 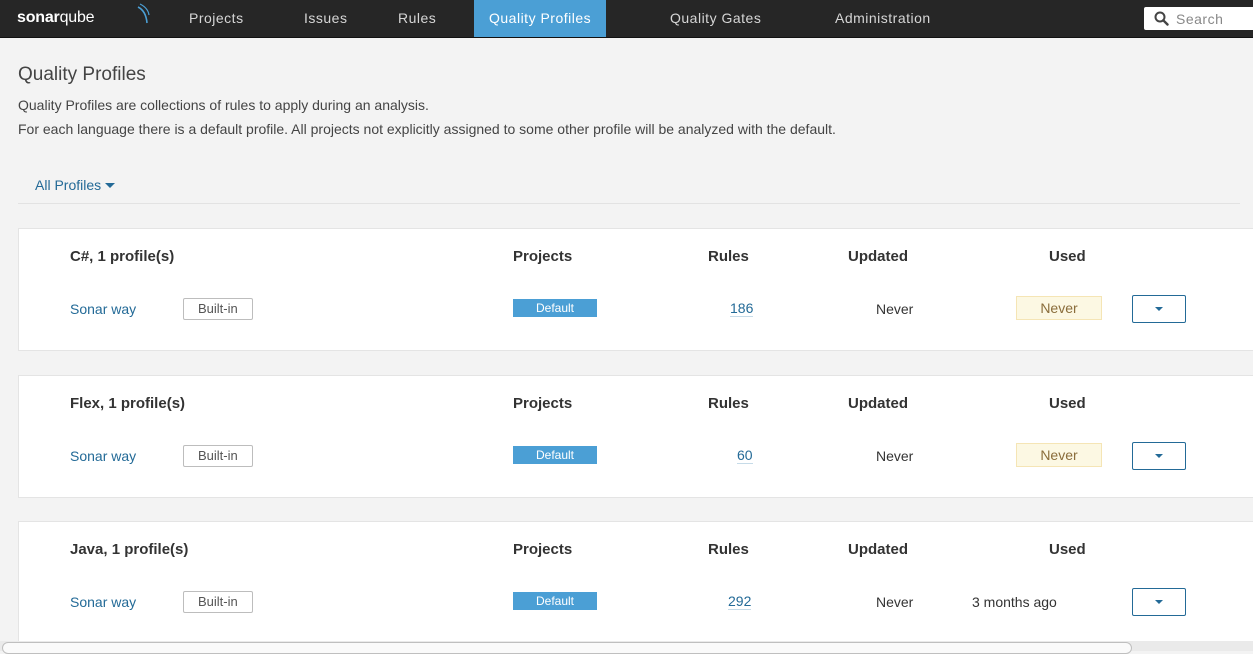 I want to click on horizontal-scrollbar, so click(x=626, y=647).